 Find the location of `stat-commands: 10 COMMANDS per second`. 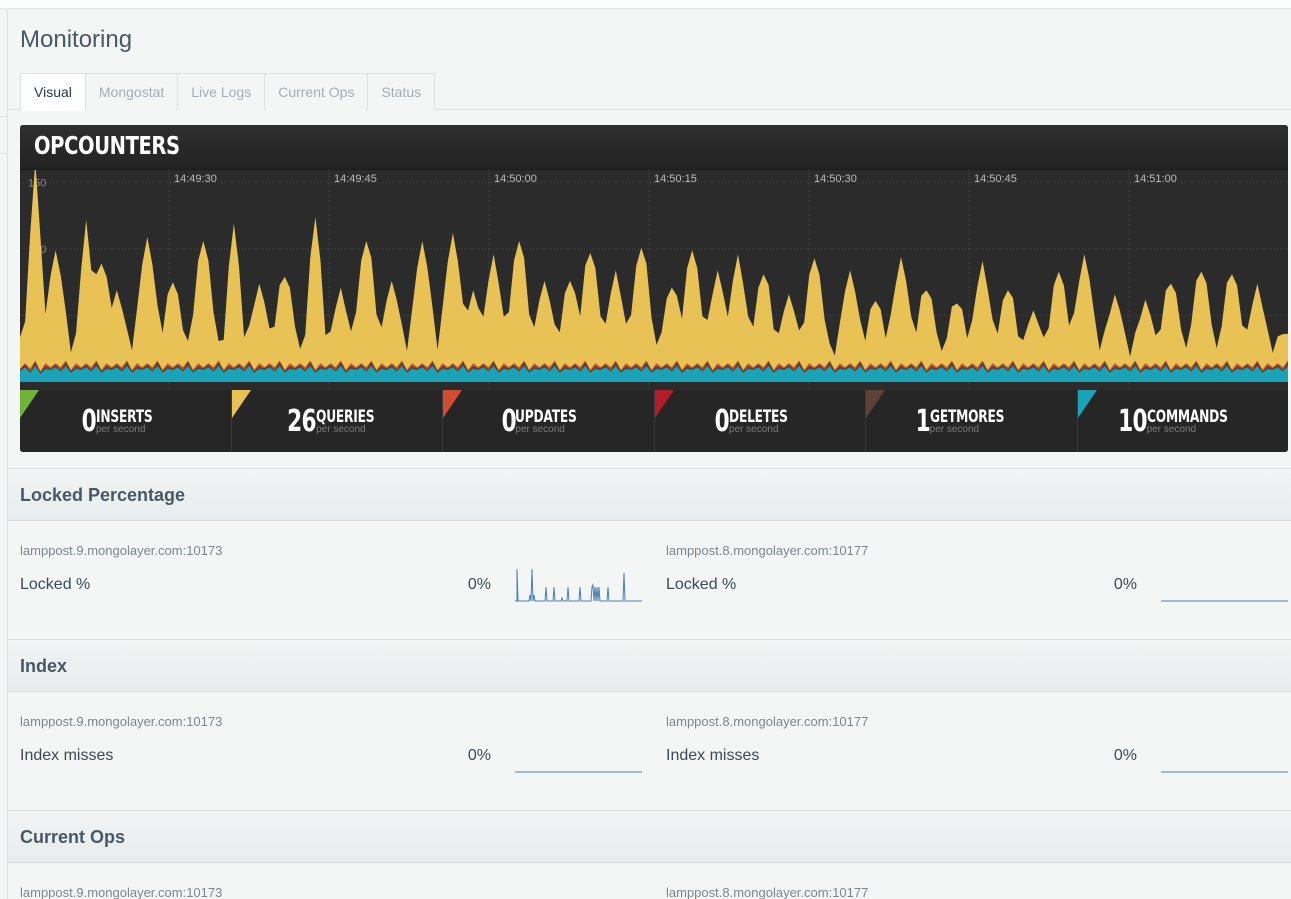

stat-commands: 10 COMMANDS per second is located at coordinates (1183, 421).